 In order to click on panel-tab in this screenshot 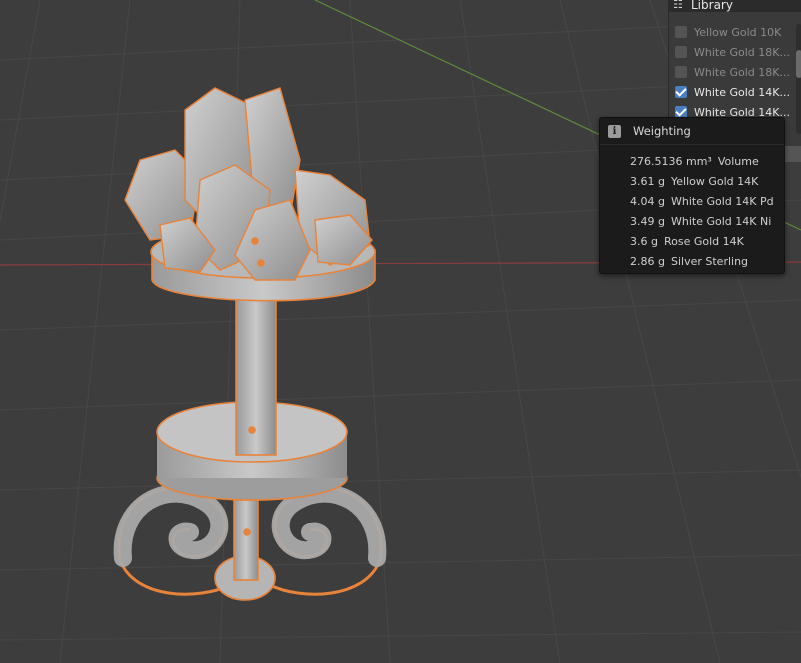, I will do `click(792, 154)`.